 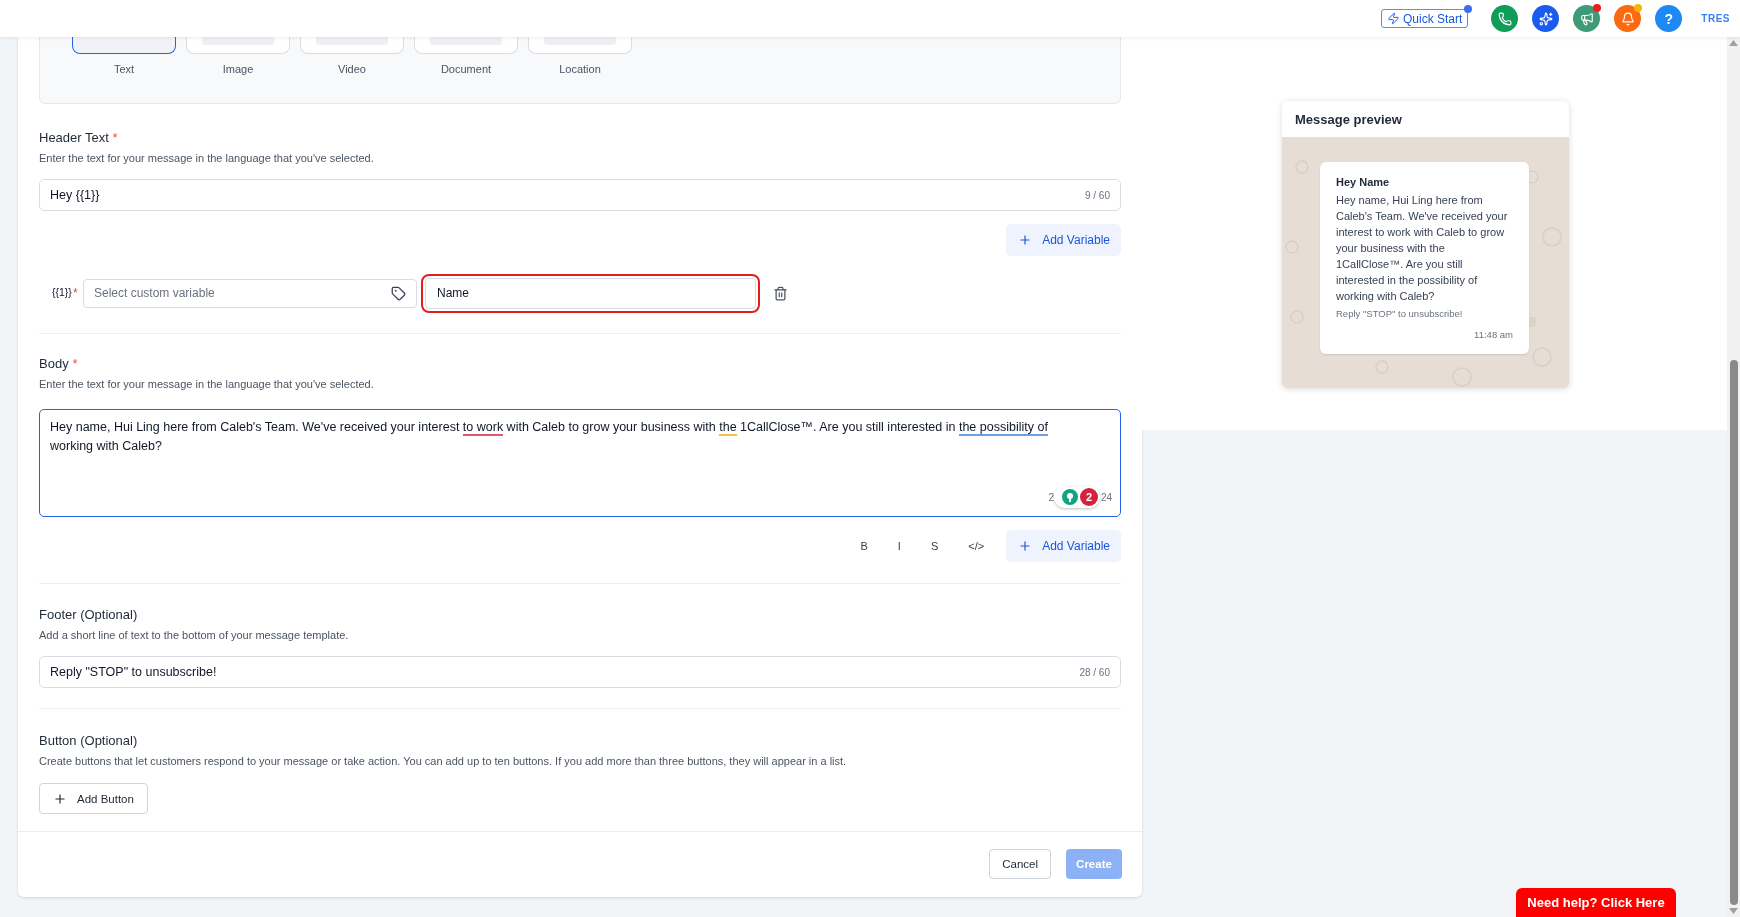 What do you see at coordinates (124, 45) in the screenshot?
I see `media-type-tile` at bounding box center [124, 45].